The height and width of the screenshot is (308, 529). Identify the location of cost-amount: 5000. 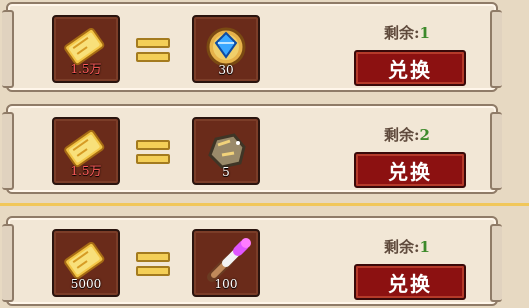
(86, 284).